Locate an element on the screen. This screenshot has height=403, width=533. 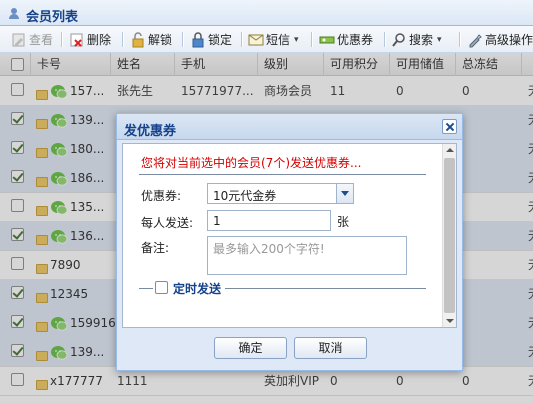
view-button: 查看 is located at coordinates (32, 39).